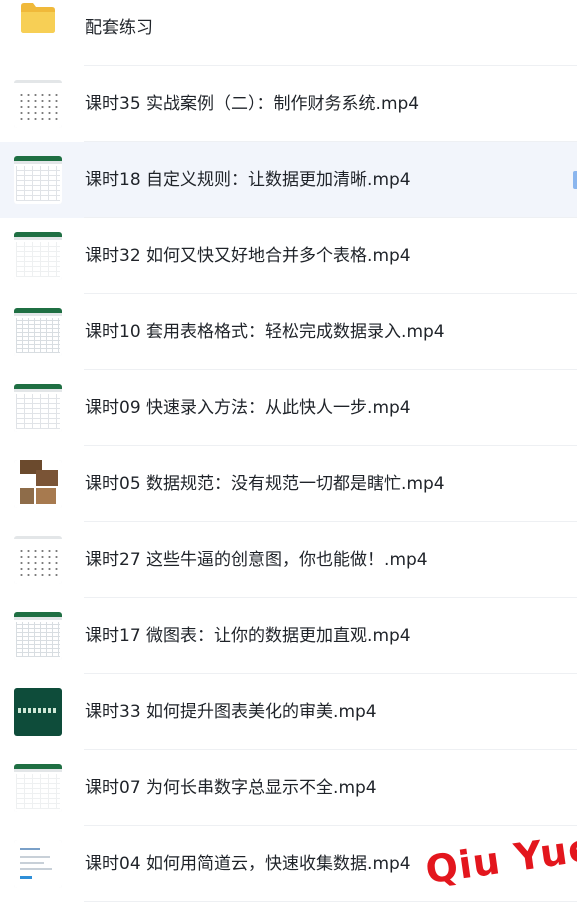 This screenshot has height=917, width=577. I want to click on folder-icon, so click(38, 18).